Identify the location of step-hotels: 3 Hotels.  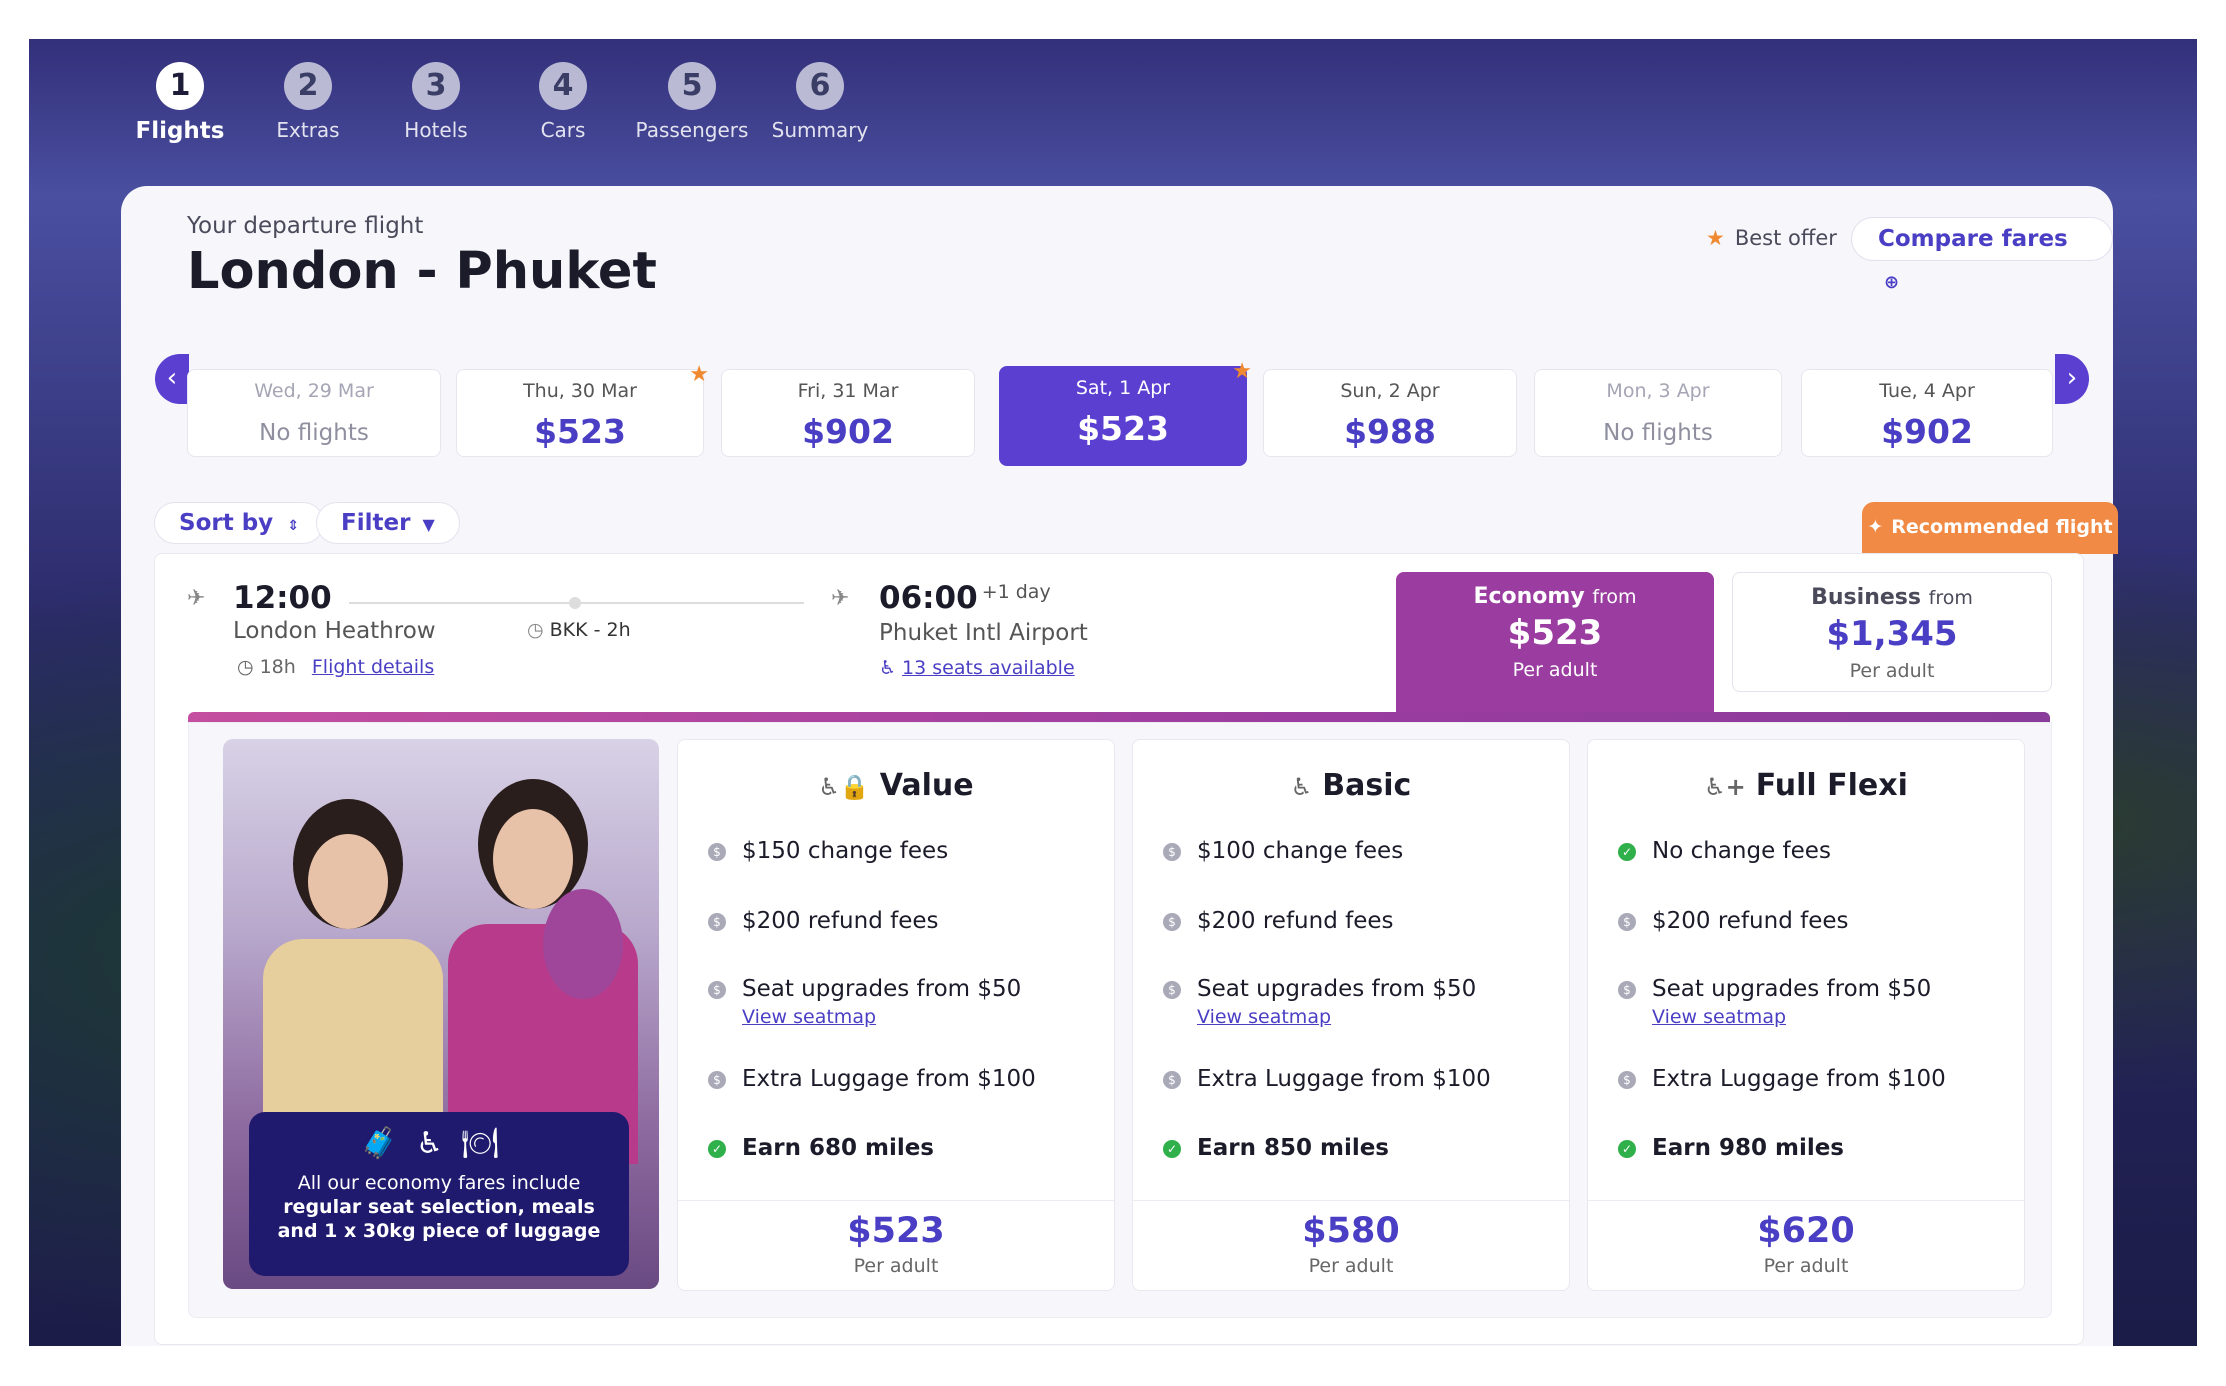
(436, 102).